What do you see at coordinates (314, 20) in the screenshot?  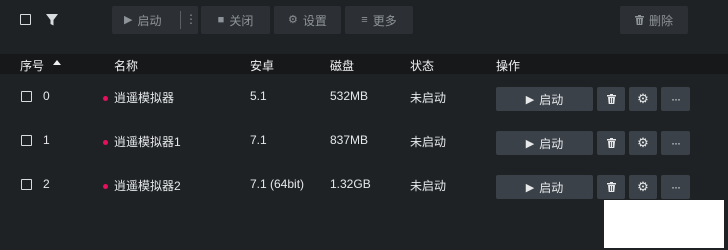 I see `settings-label: 设置` at bounding box center [314, 20].